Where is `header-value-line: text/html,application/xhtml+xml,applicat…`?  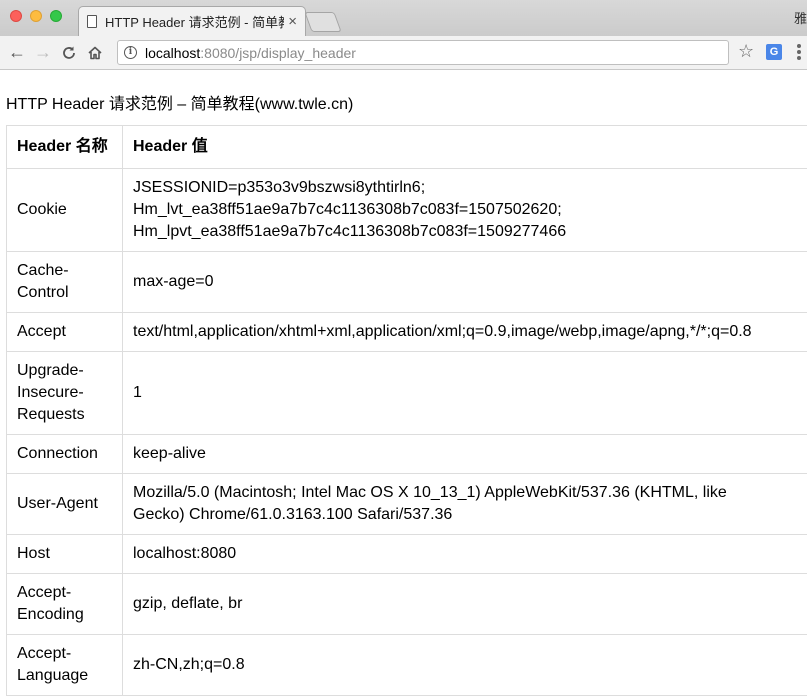
header-value-line: text/html,application/xhtml+xml,applicat… is located at coordinates (470, 332).